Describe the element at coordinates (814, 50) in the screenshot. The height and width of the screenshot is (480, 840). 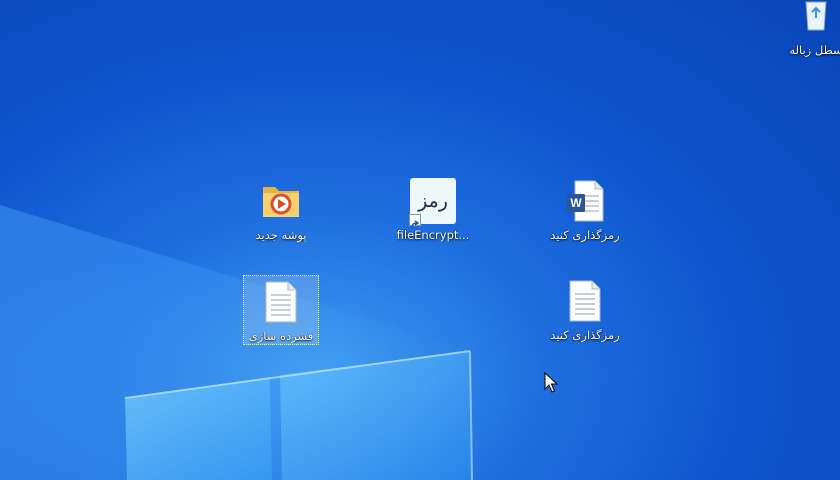
I see `recycle-bin-label: سطل زباله` at that location.